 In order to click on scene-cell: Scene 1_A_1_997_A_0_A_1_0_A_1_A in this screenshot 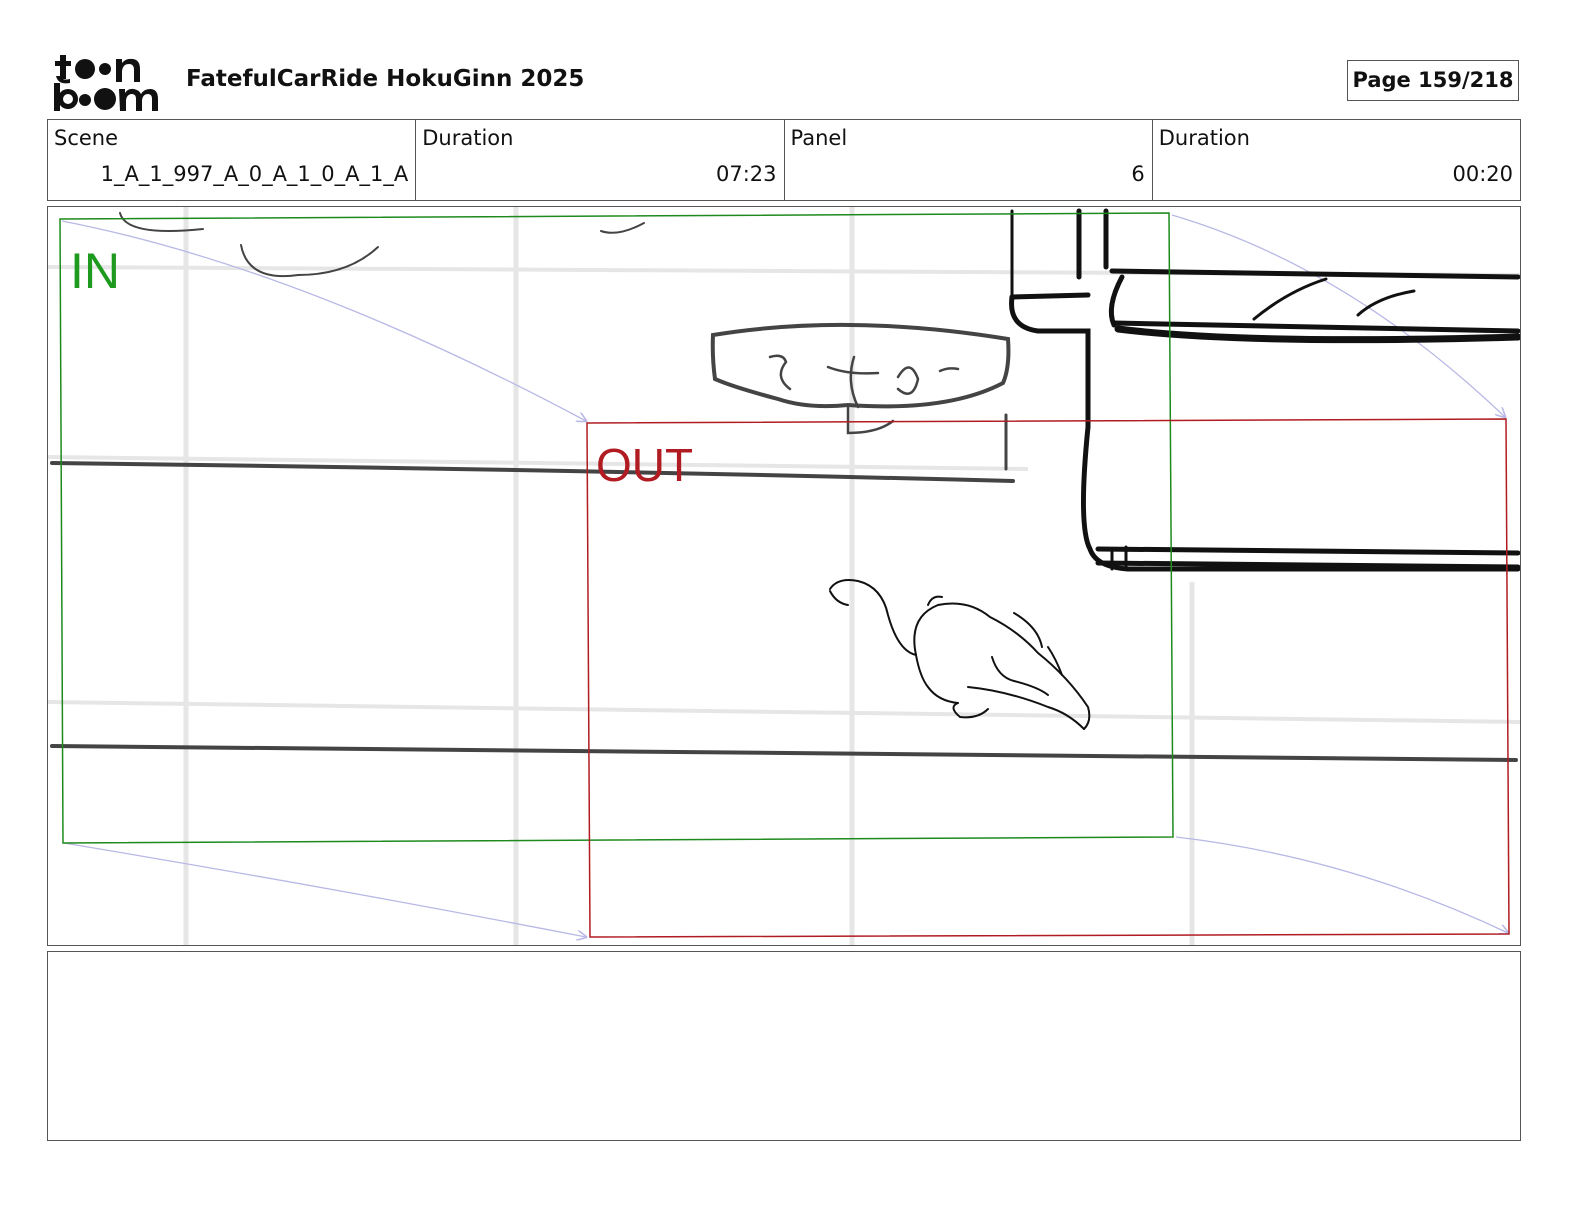, I will do `click(231, 160)`.